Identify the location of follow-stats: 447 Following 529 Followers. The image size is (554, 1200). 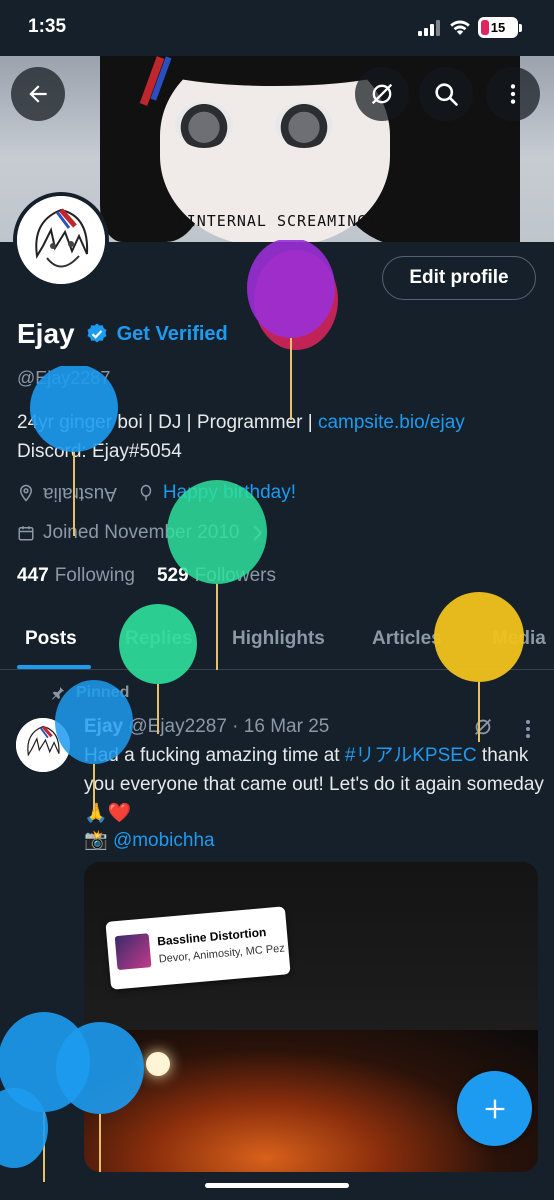
(157, 576).